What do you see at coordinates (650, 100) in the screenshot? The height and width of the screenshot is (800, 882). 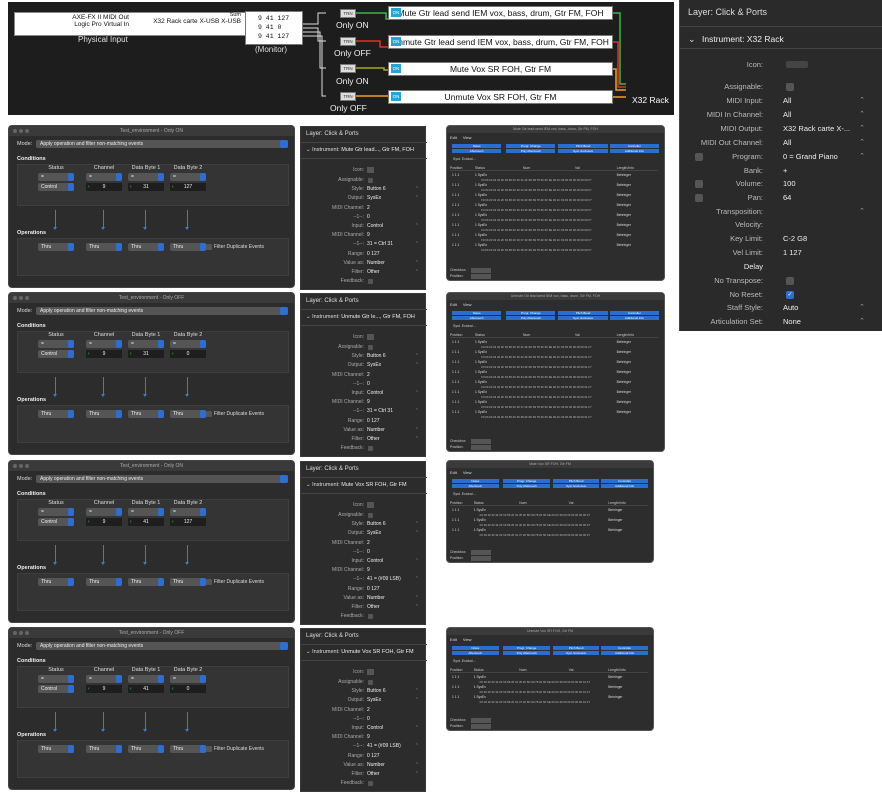 I see `x32-rack-output: X32 Rack` at bounding box center [650, 100].